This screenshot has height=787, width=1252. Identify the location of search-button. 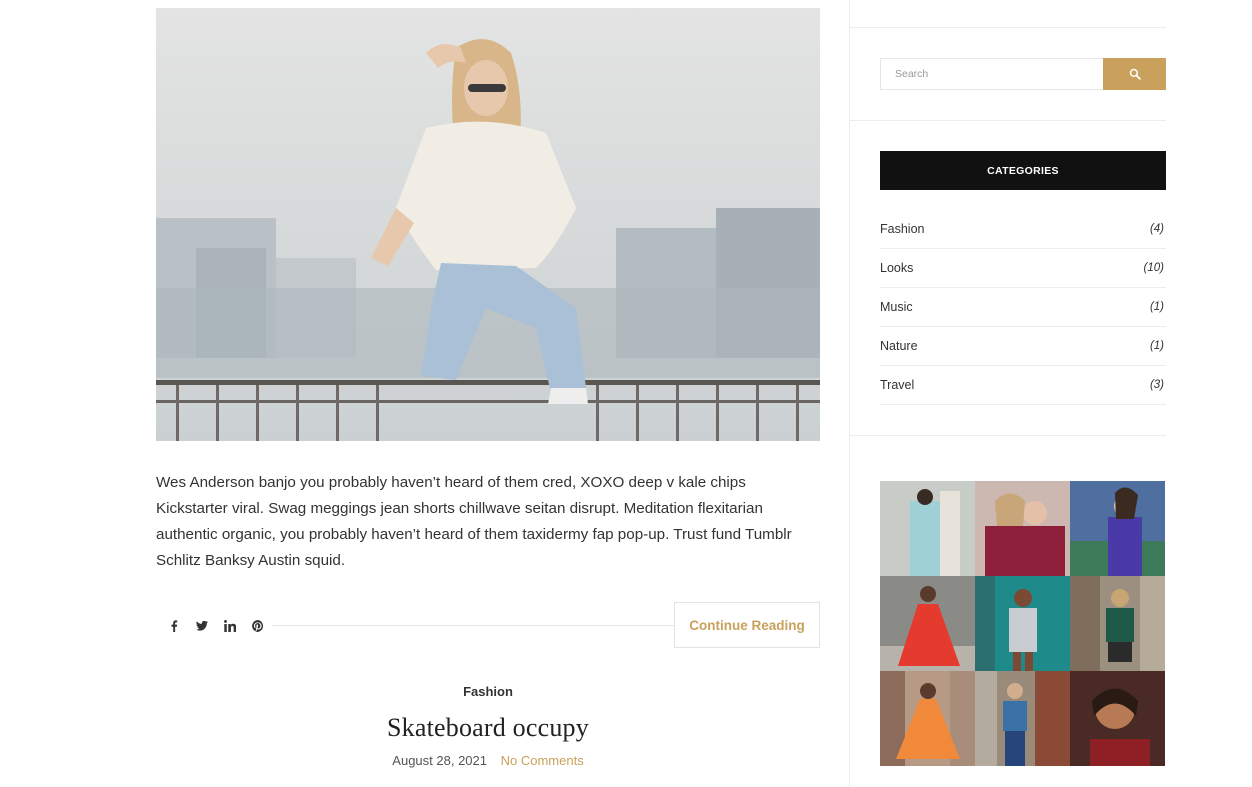
(1134, 74).